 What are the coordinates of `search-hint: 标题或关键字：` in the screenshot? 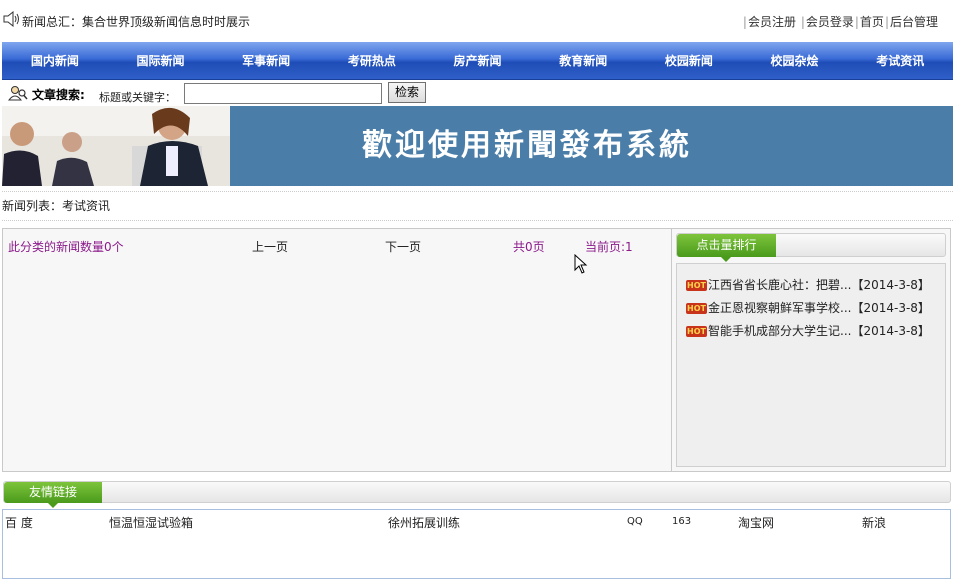 It's located at (137, 97).